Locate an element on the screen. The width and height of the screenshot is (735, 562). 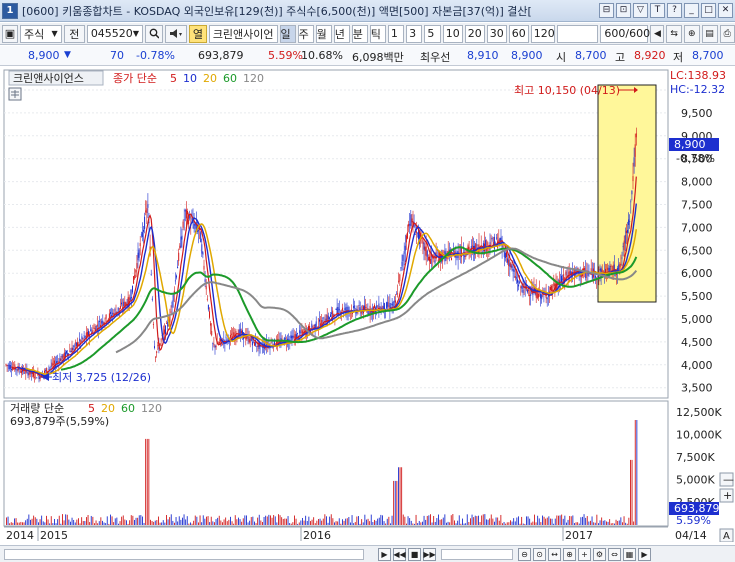
next-icon: ▶ is located at coordinates (644, 554).